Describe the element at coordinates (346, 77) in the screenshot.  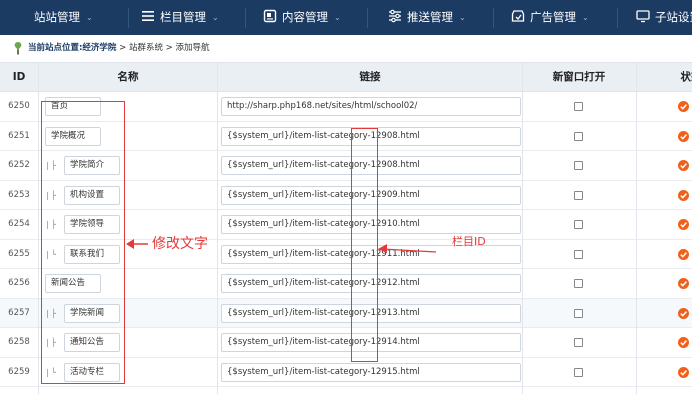
I see `table-header: ID 名称 链接 新窗口打开 状态` at that location.